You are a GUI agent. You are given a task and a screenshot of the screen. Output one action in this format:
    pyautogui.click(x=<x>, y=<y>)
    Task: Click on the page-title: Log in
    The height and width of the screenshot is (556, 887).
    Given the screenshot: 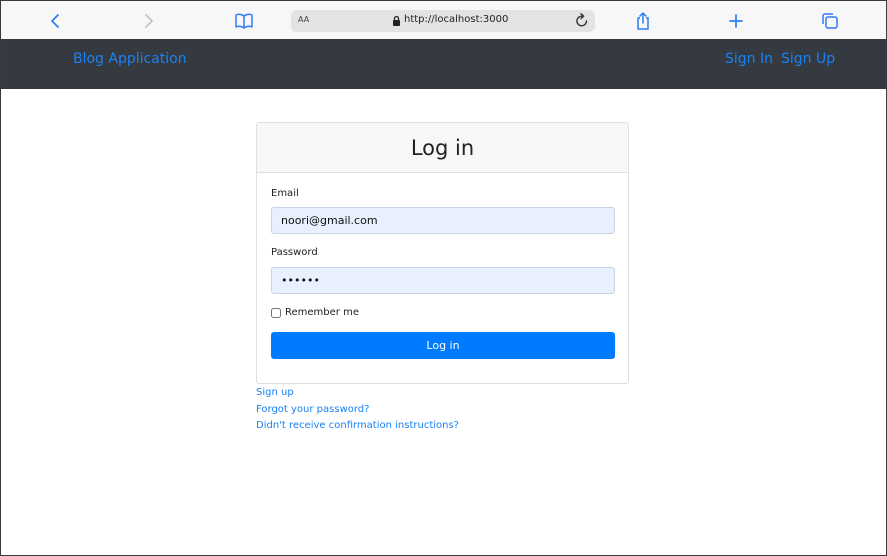 What is the action you would take?
    pyautogui.click(x=442, y=147)
    